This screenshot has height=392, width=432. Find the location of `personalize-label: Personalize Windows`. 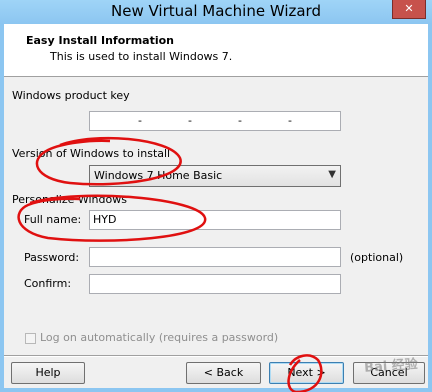

personalize-label: Personalize Windows is located at coordinates (69, 199).